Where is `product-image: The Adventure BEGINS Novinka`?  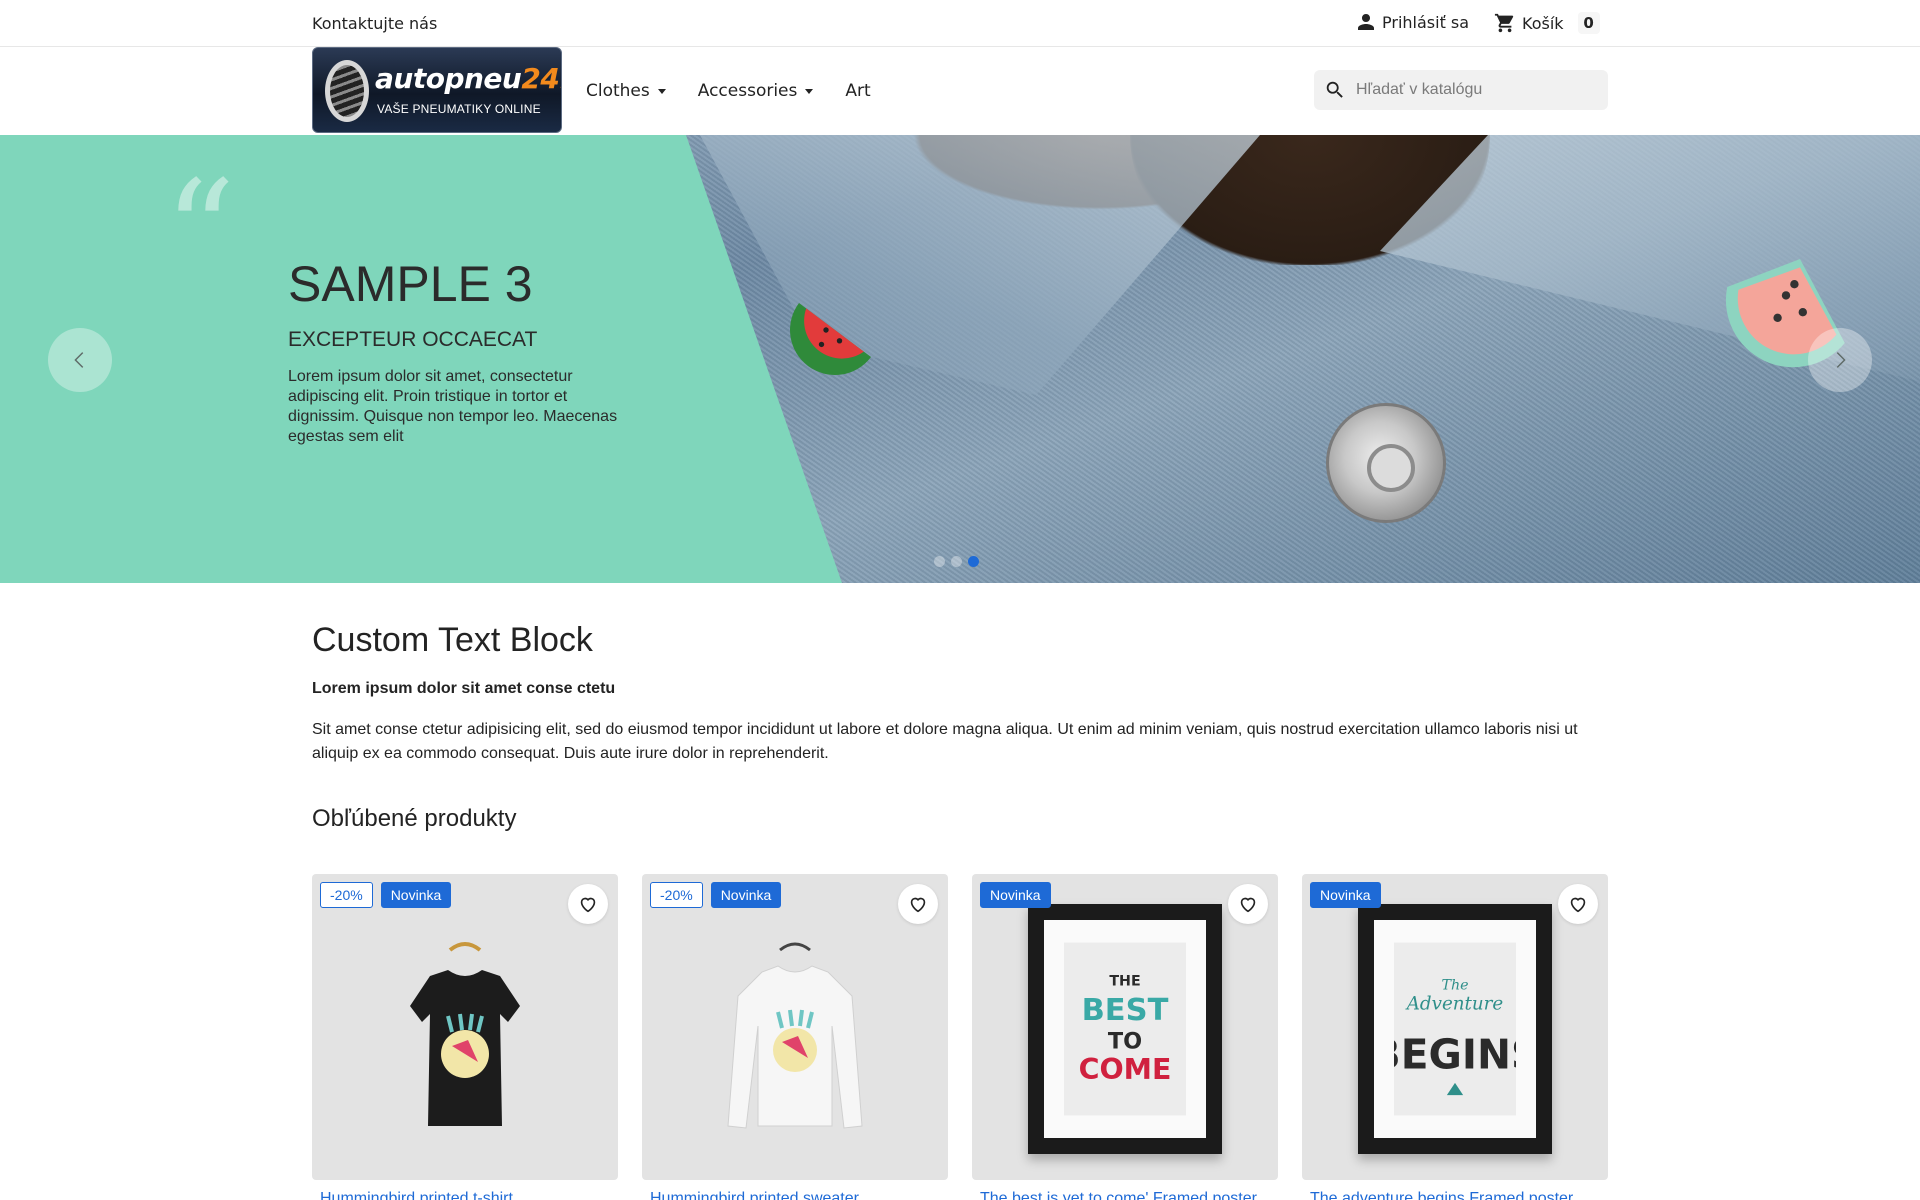 product-image: The Adventure BEGINS Novinka is located at coordinates (1455, 1027).